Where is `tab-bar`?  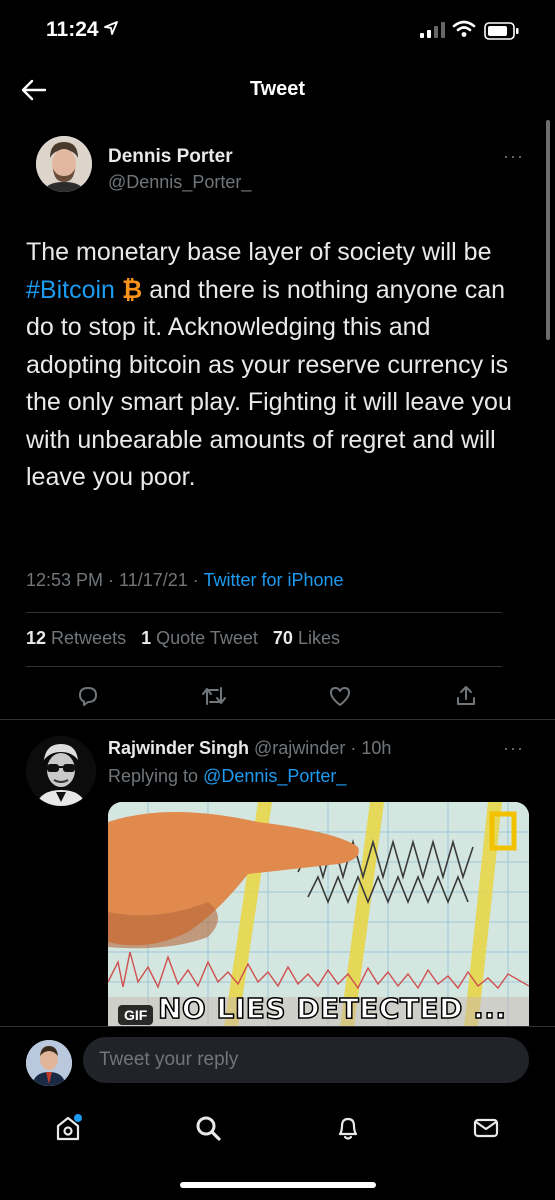 tab-bar is located at coordinates (277, 1148).